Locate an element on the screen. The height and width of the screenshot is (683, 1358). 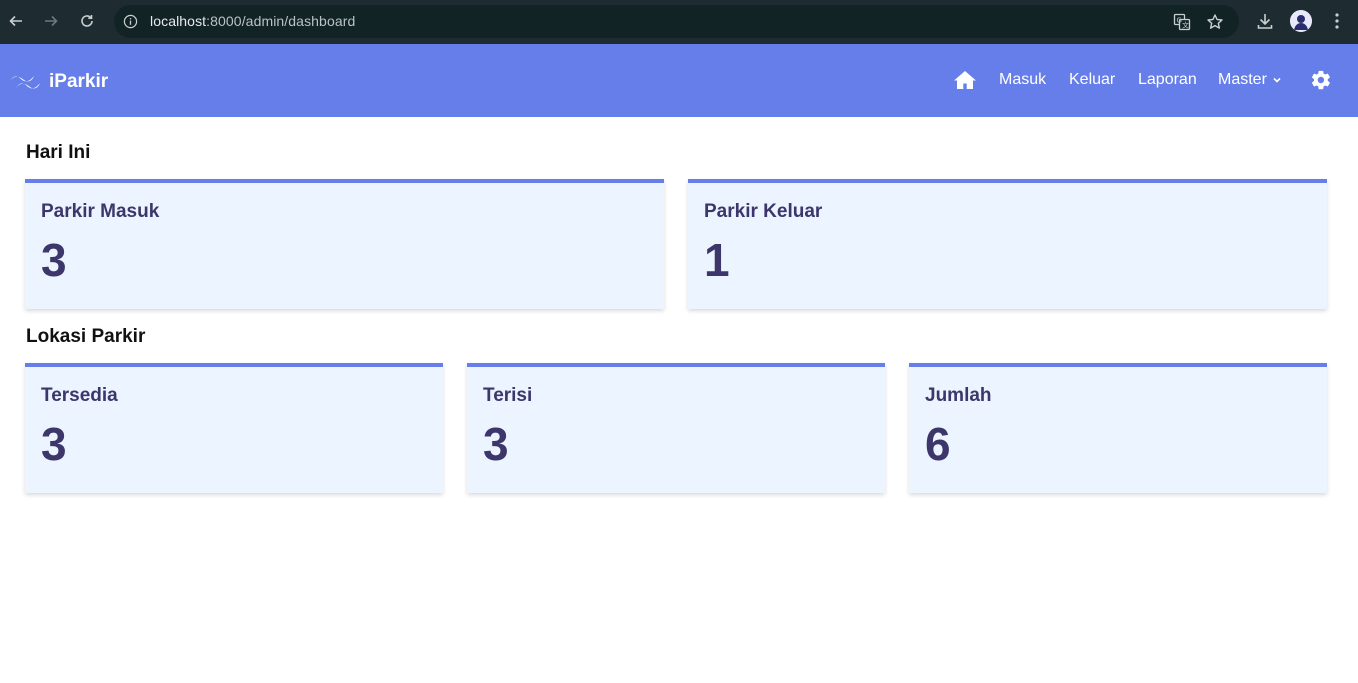
card-label: Parkir Masuk is located at coordinates (100, 211).